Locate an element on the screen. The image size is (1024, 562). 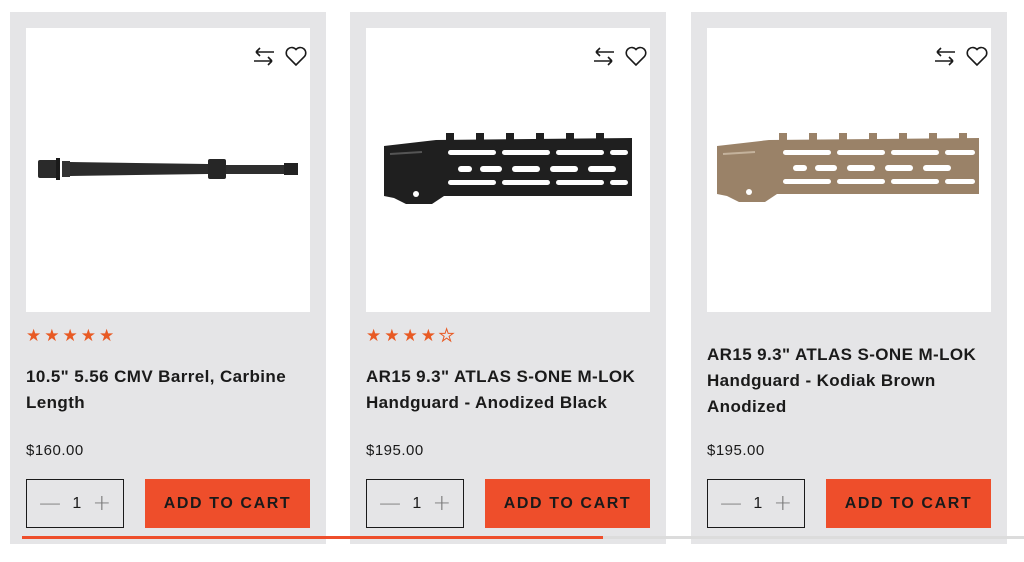
star-rating-full: ★★★★ is located at coordinates (402, 336).